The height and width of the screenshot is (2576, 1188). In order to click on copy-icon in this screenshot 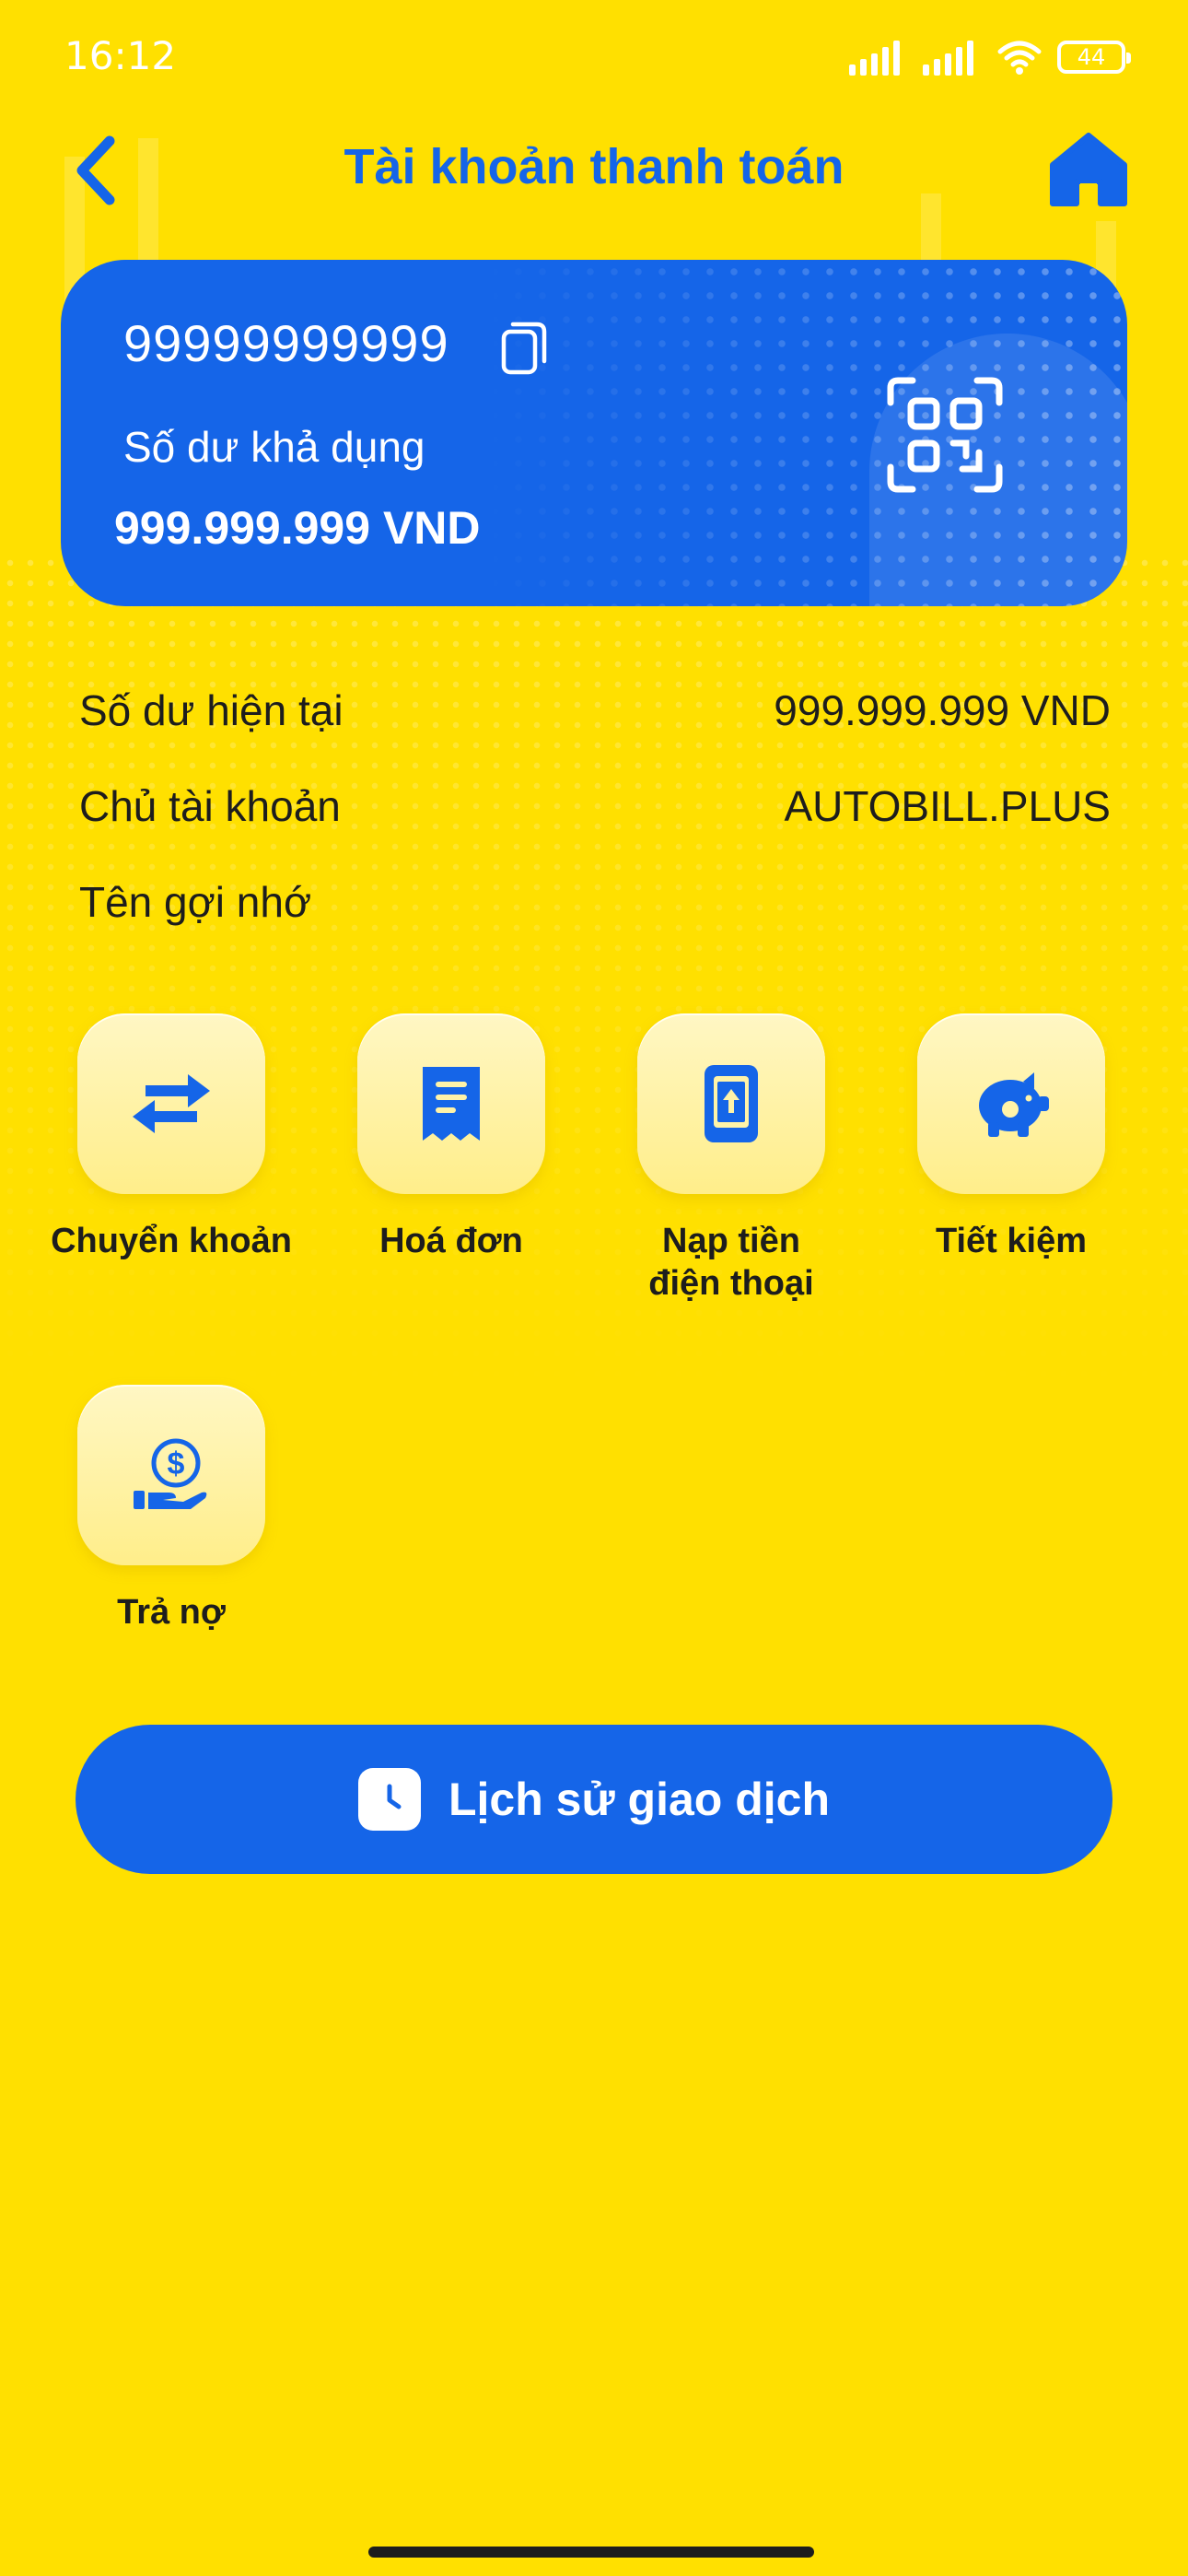, I will do `click(524, 348)`.